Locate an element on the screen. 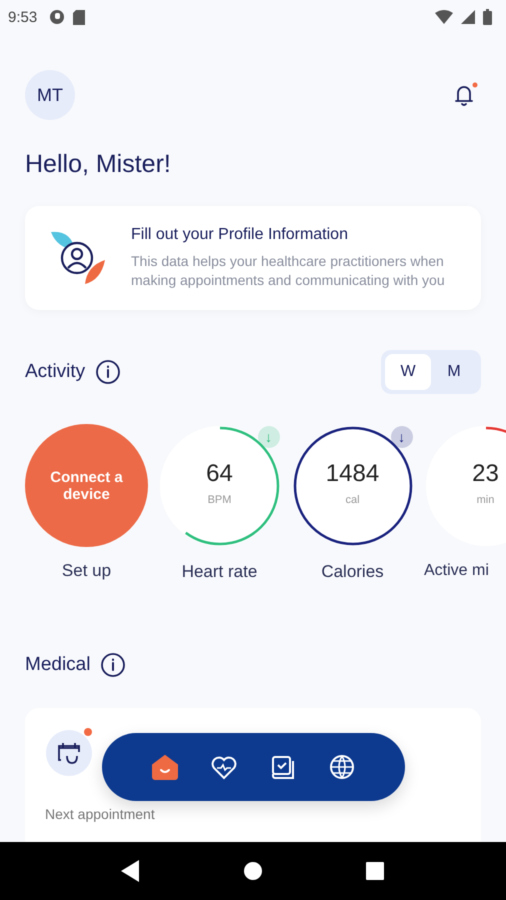 This screenshot has width=506, height=900. metric-unit: min is located at coordinates (486, 500).